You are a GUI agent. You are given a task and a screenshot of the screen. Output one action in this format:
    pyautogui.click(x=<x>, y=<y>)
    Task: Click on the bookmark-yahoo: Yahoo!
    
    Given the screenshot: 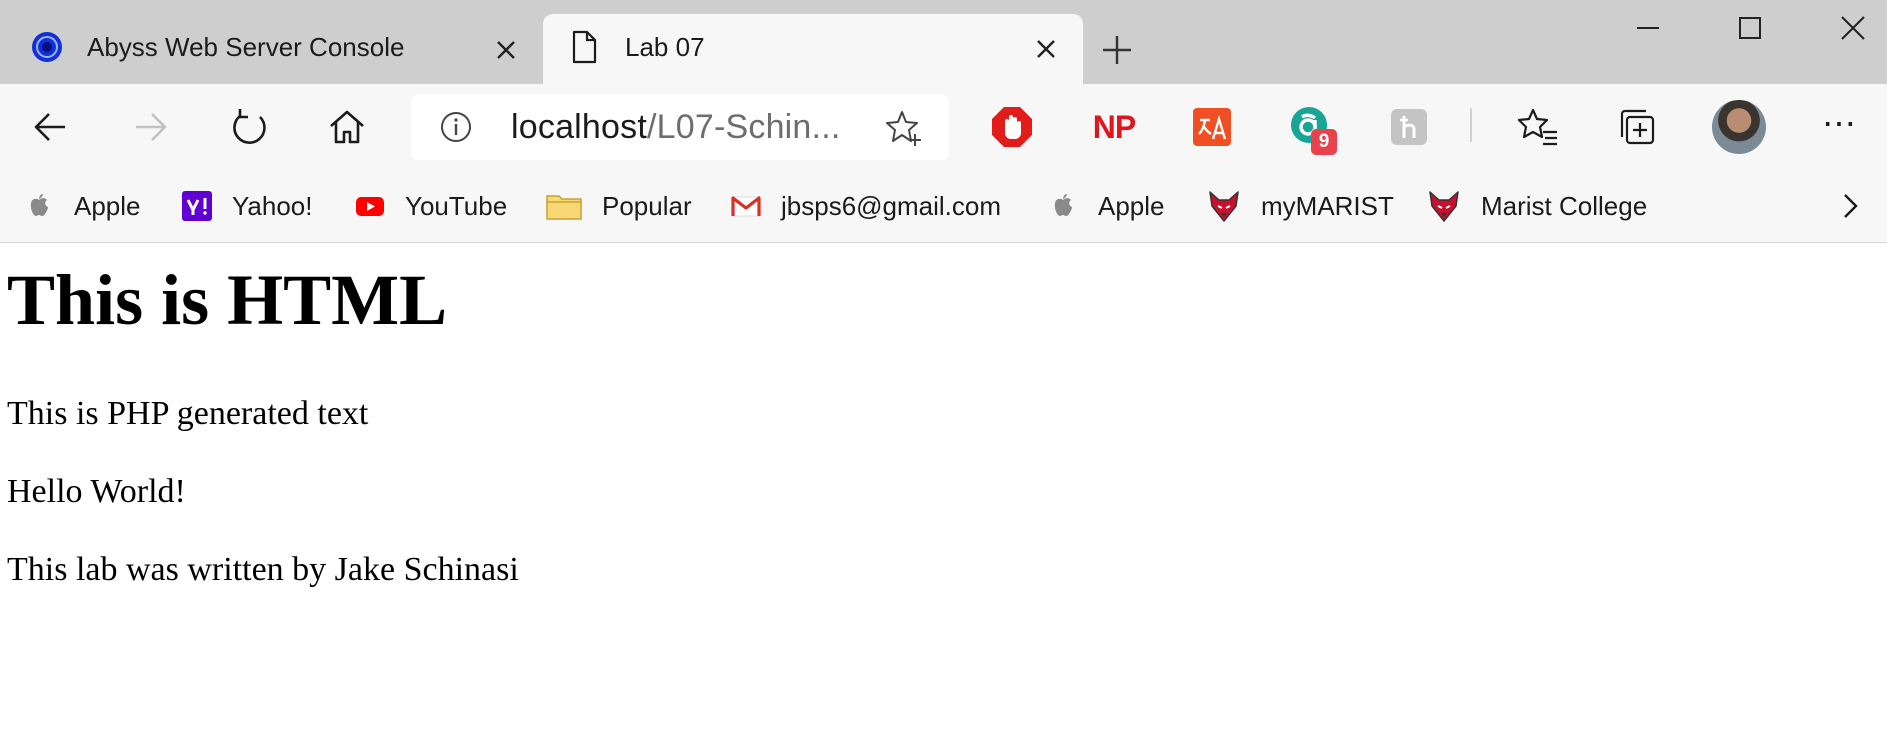 What is the action you would take?
    pyautogui.click(x=247, y=206)
    